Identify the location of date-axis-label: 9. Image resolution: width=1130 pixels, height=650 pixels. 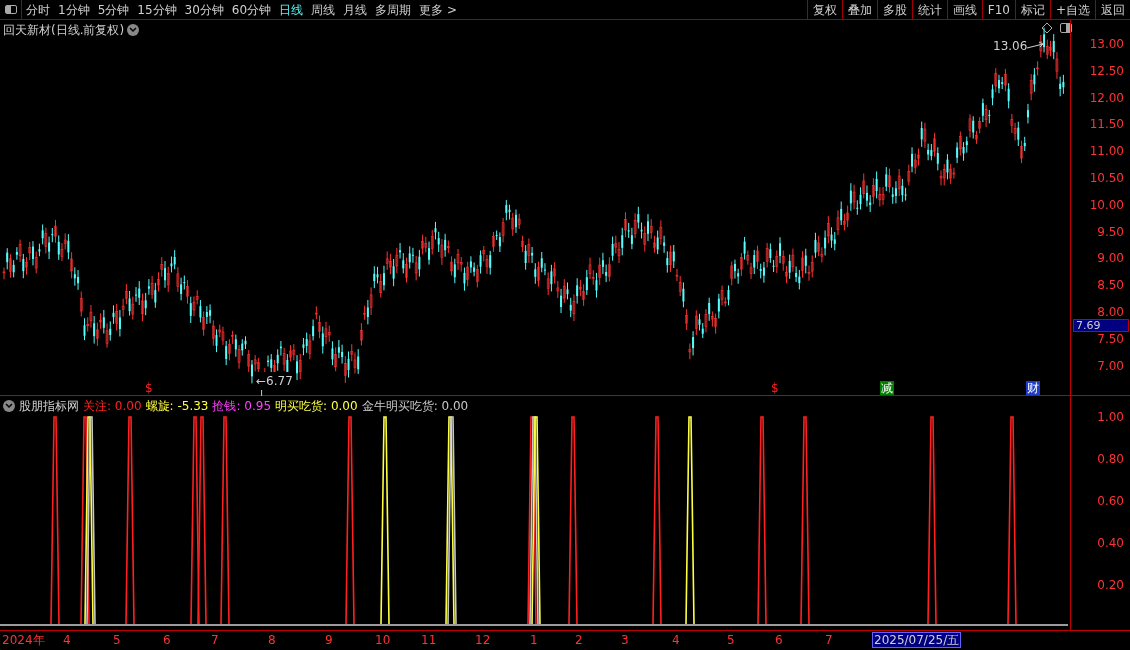
(329, 640).